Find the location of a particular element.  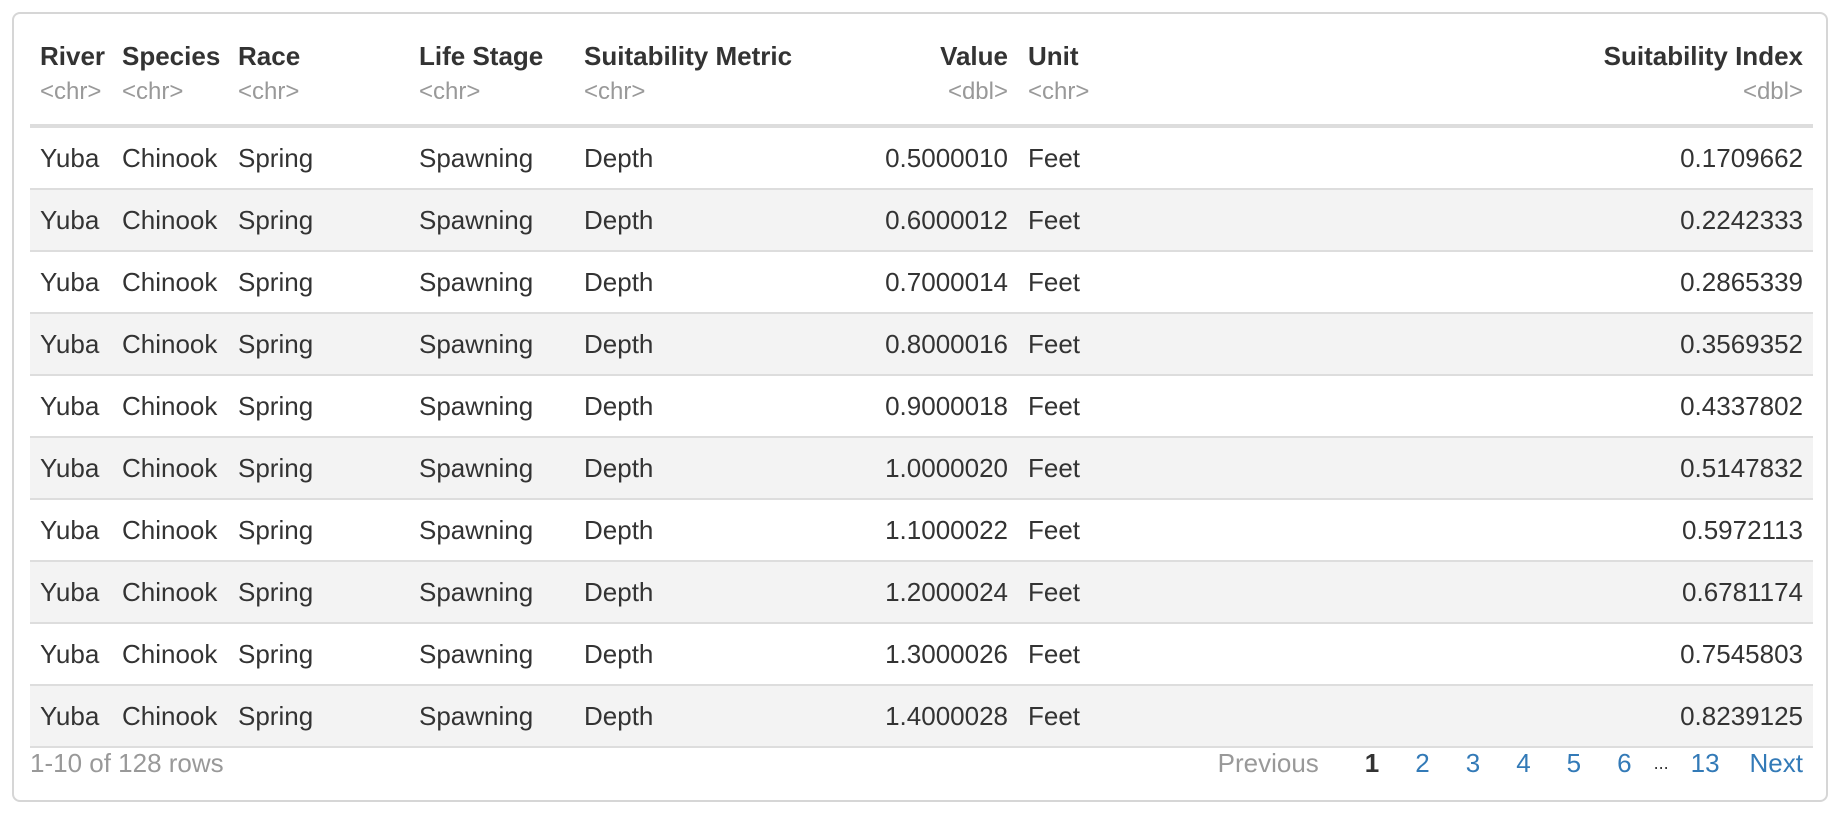

cell-value: 1.2000024 is located at coordinates (926, 592).